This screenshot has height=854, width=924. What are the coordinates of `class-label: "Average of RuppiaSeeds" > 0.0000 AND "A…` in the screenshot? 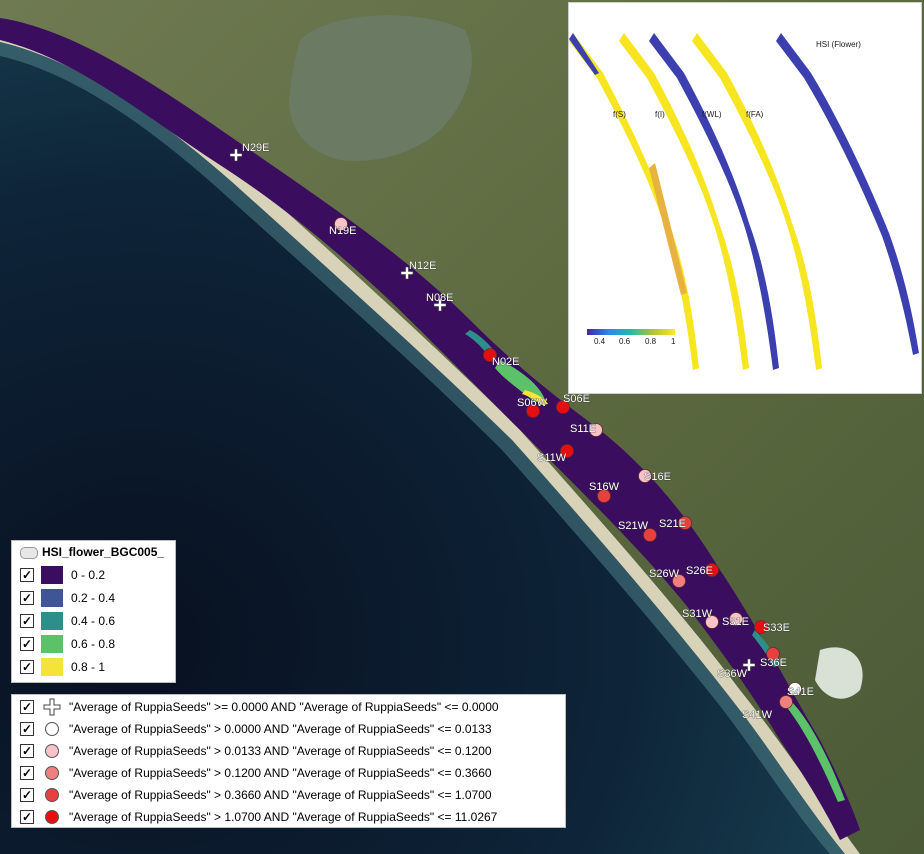 It's located at (280, 728).